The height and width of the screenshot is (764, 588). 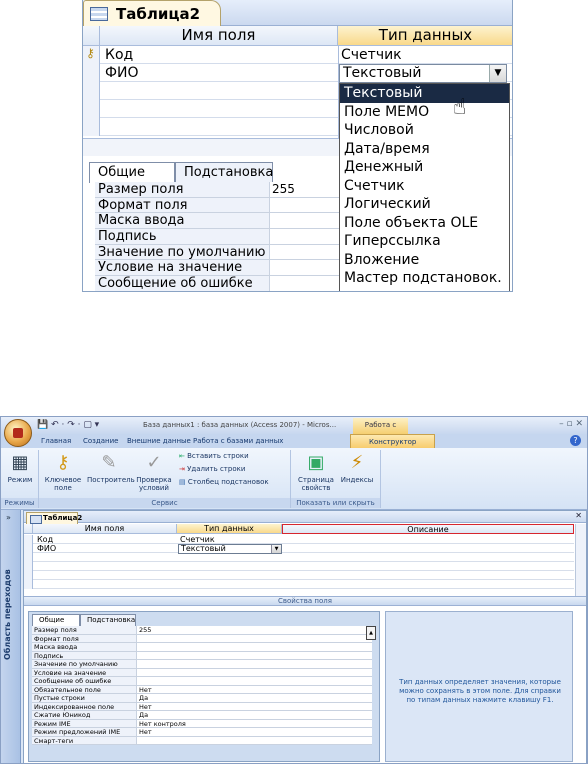 What do you see at coordinates (84, 715) in the screenshot?
I see `property-label: Сжатие Юникод` at bounding box center [84, 715].